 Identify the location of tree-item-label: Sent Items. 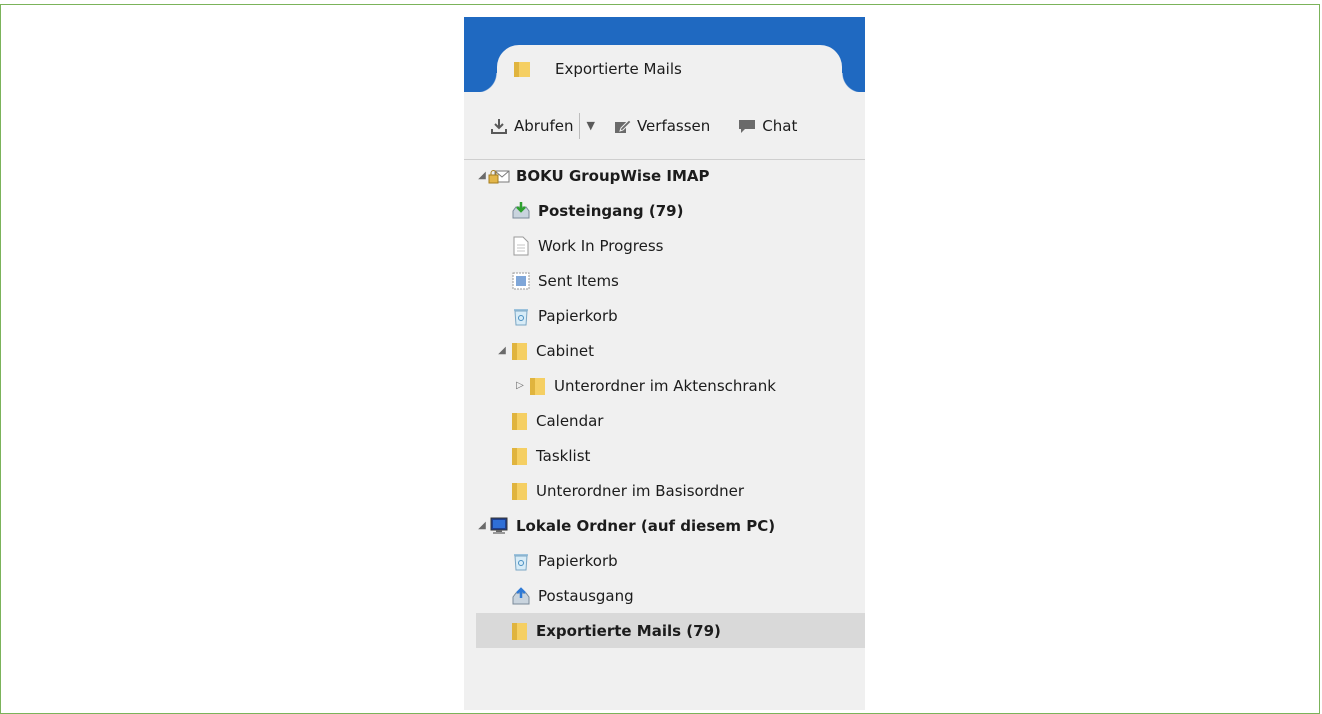
(578, 280).